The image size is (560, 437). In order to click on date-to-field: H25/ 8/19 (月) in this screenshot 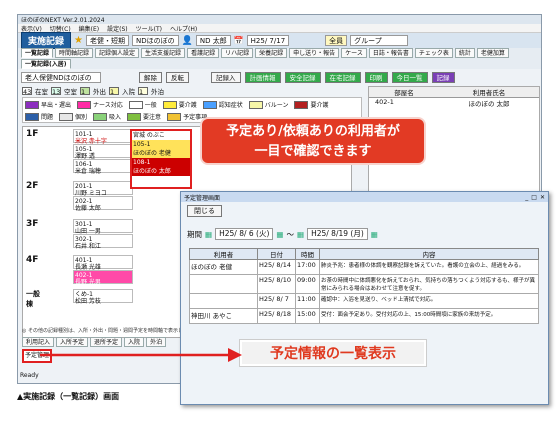, I will do `click(337, 234)`.